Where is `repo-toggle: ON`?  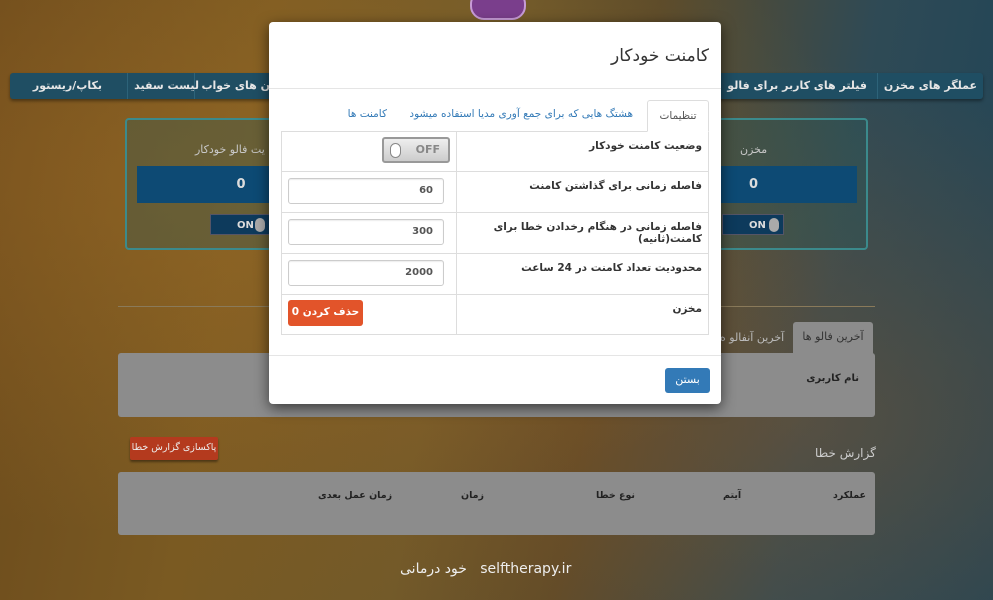
repo-toggle: ON is located at coordinates (753, 224).